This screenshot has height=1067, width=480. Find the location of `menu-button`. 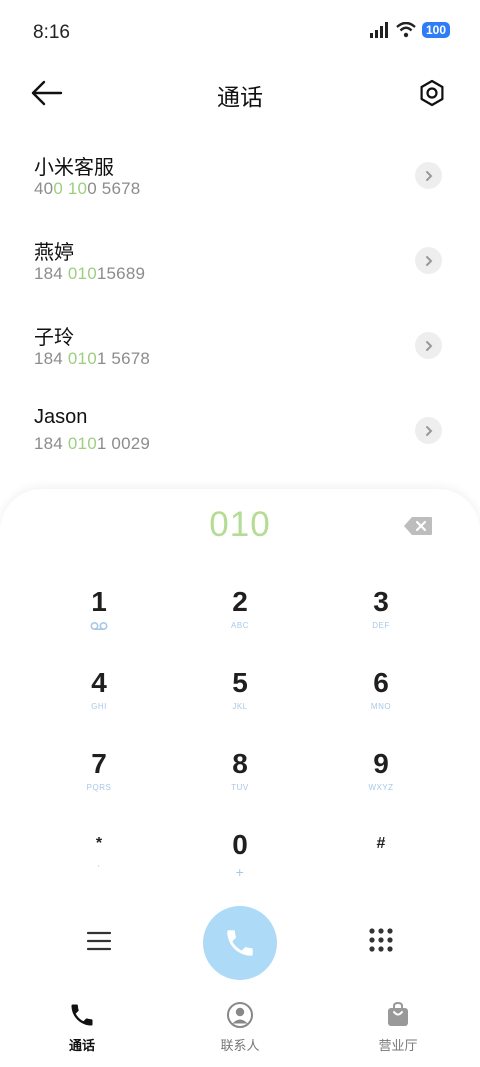

menu-button is located at coordinates (99, 941).